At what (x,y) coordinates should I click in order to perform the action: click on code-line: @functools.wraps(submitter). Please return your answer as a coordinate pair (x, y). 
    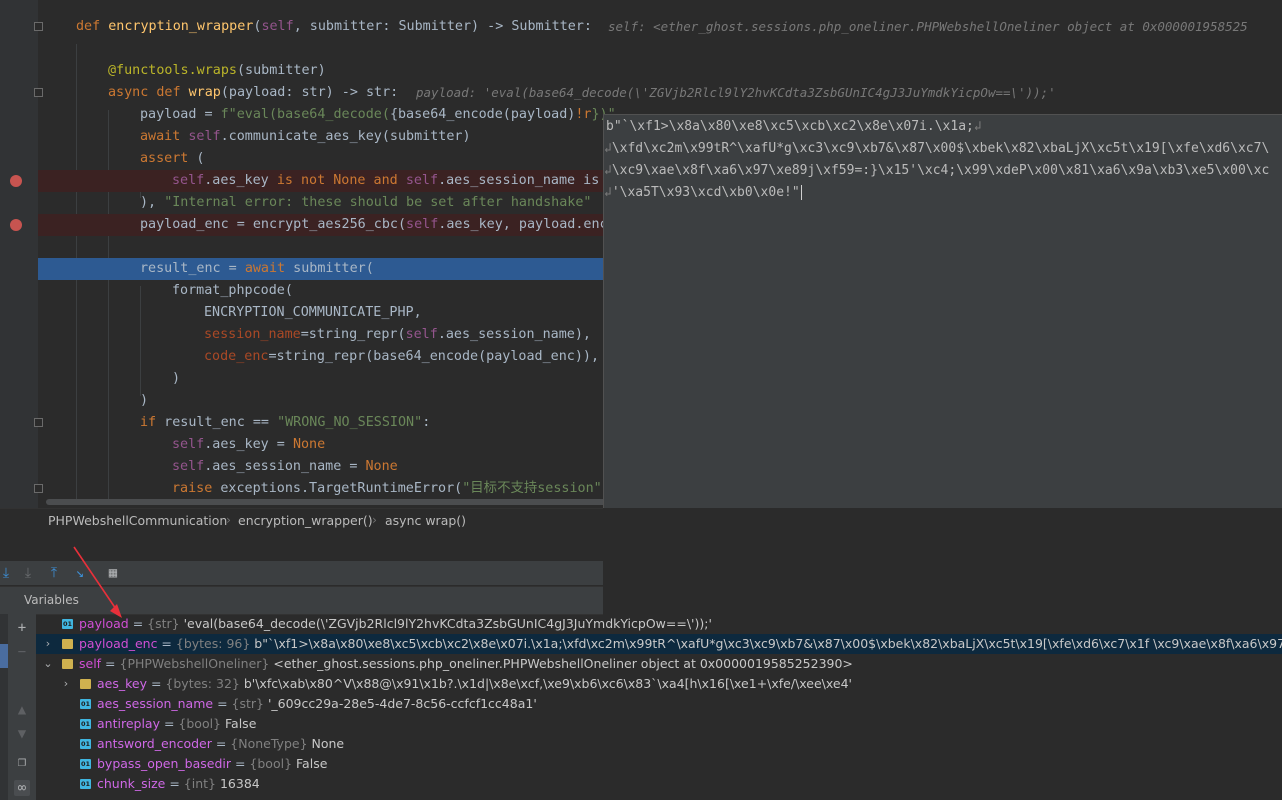
    Looking at the image, I should click on (660, 71).